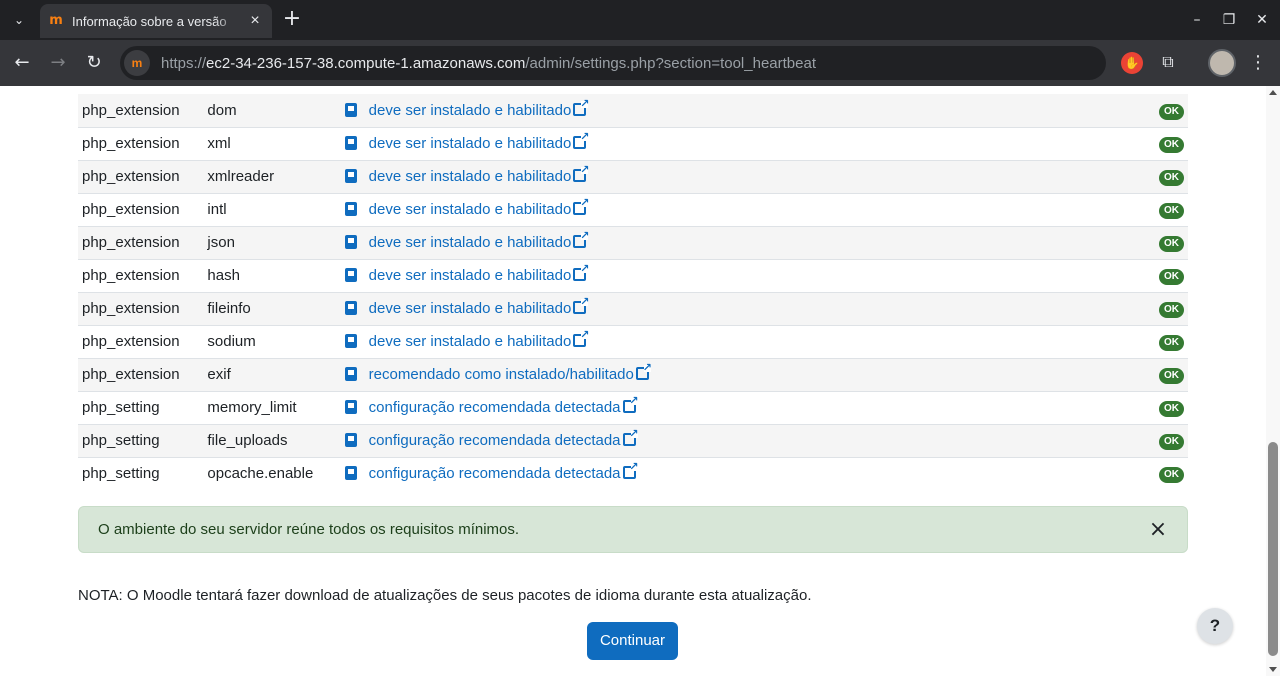 This screenshot has width=1280, height=676. I want to click on scroll-up-arrow-icon, so click(1273, 92).